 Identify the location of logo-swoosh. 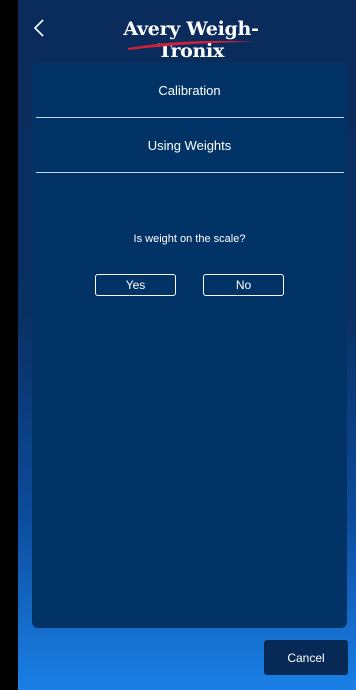
(192, 45).